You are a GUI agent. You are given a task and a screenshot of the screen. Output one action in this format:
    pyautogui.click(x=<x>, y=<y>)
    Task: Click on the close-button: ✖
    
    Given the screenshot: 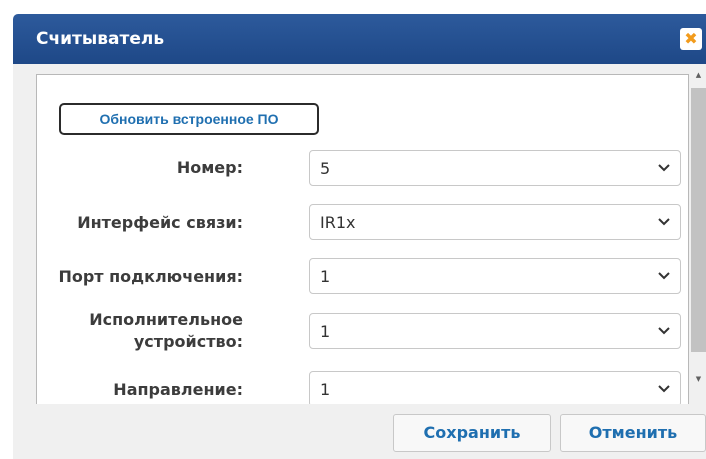 What is the action you would take?
    pyautogui.click(x=691, y=39)
    